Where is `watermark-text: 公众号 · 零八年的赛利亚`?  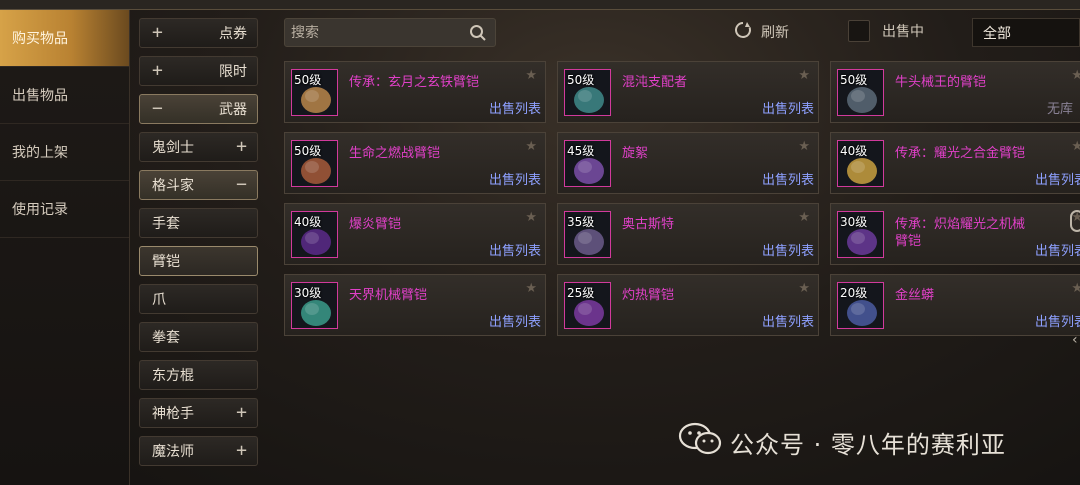 watermark-text: 公众号 · 零八年的赛利亚 is located at coordinates (868, 444).